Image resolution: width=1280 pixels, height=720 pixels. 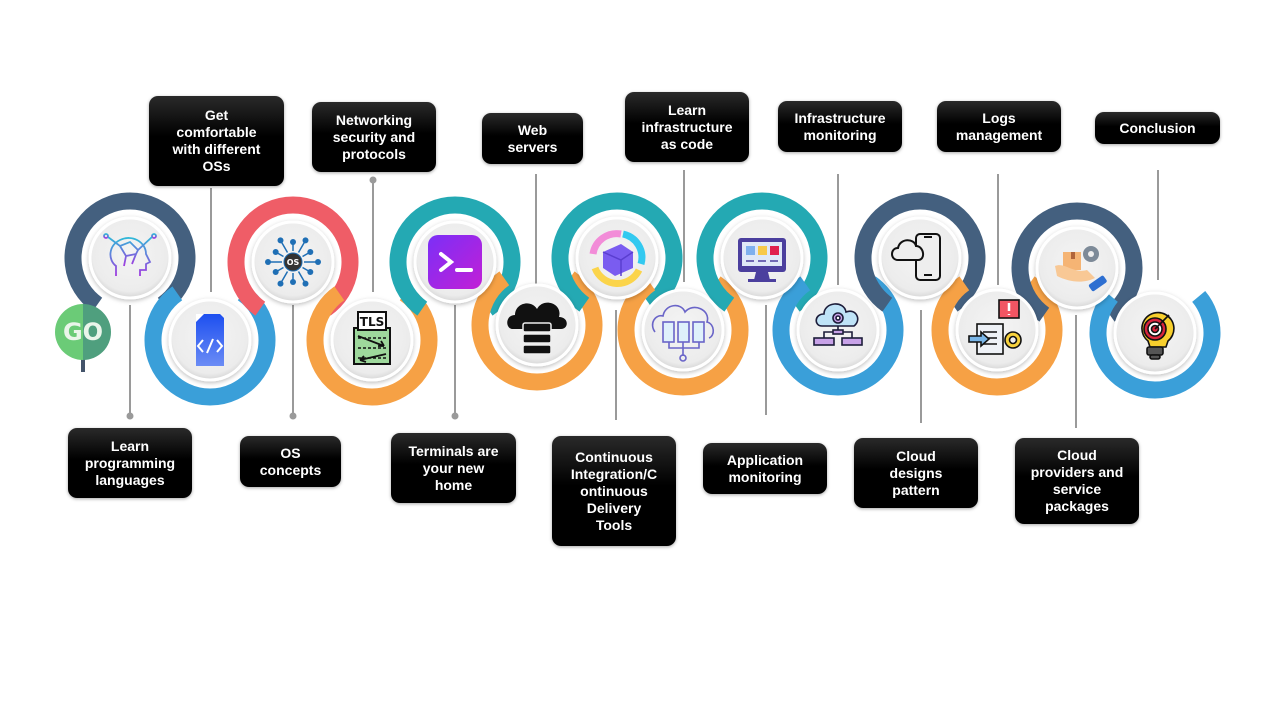 What do you see at coordinates (453, 468) in the screenshot?
I see `step-label-5: Terminals are your new home` at bounding box center [453, 468].